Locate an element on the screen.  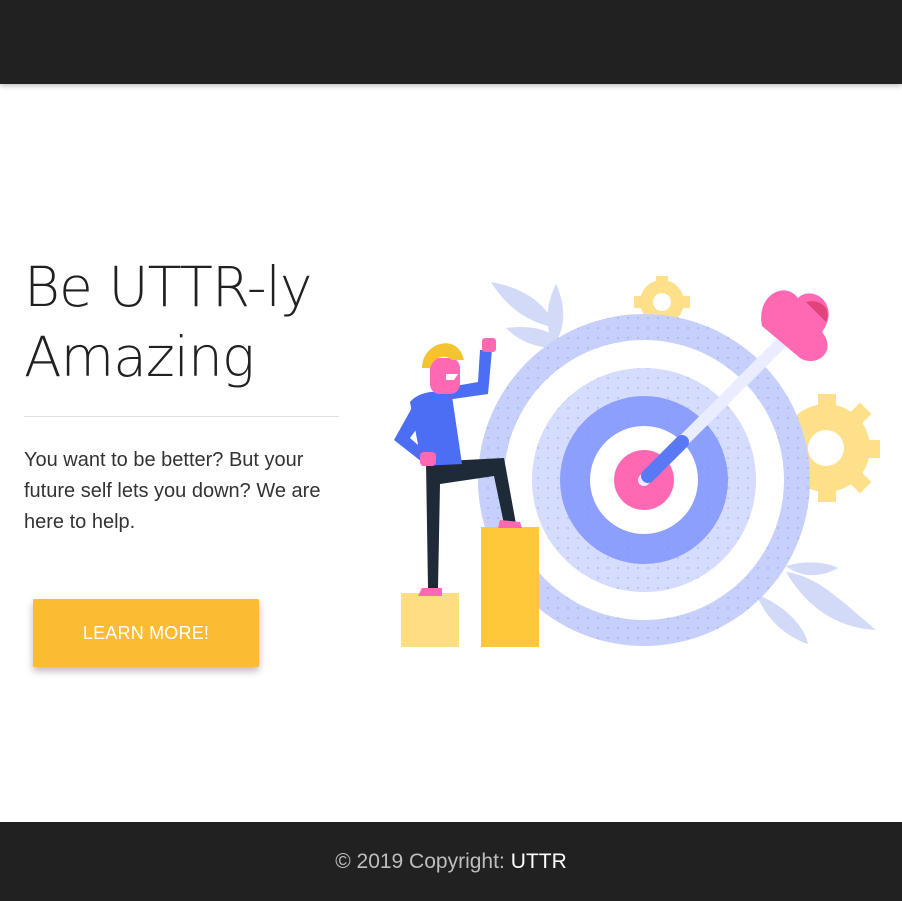
footer-brand-link: UTTR is located at coordinates (539, 862).